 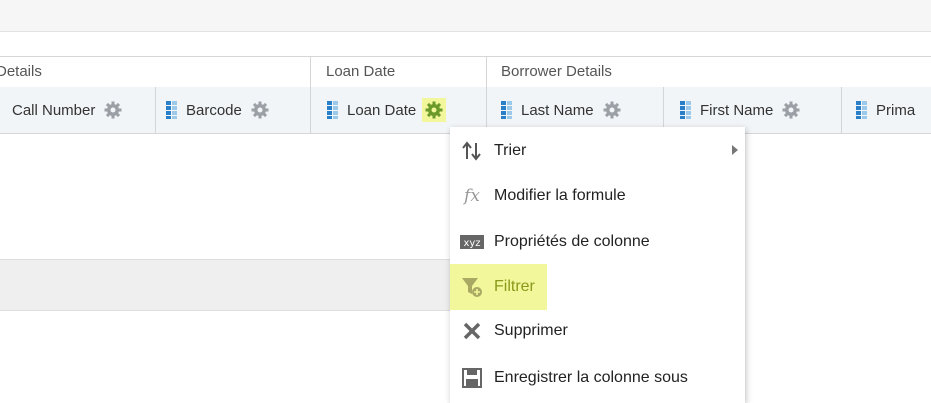 What do you see at coordinates (465, 16) in the screenshot?
I see `top-toolbar` at bounding box center [465, 16].